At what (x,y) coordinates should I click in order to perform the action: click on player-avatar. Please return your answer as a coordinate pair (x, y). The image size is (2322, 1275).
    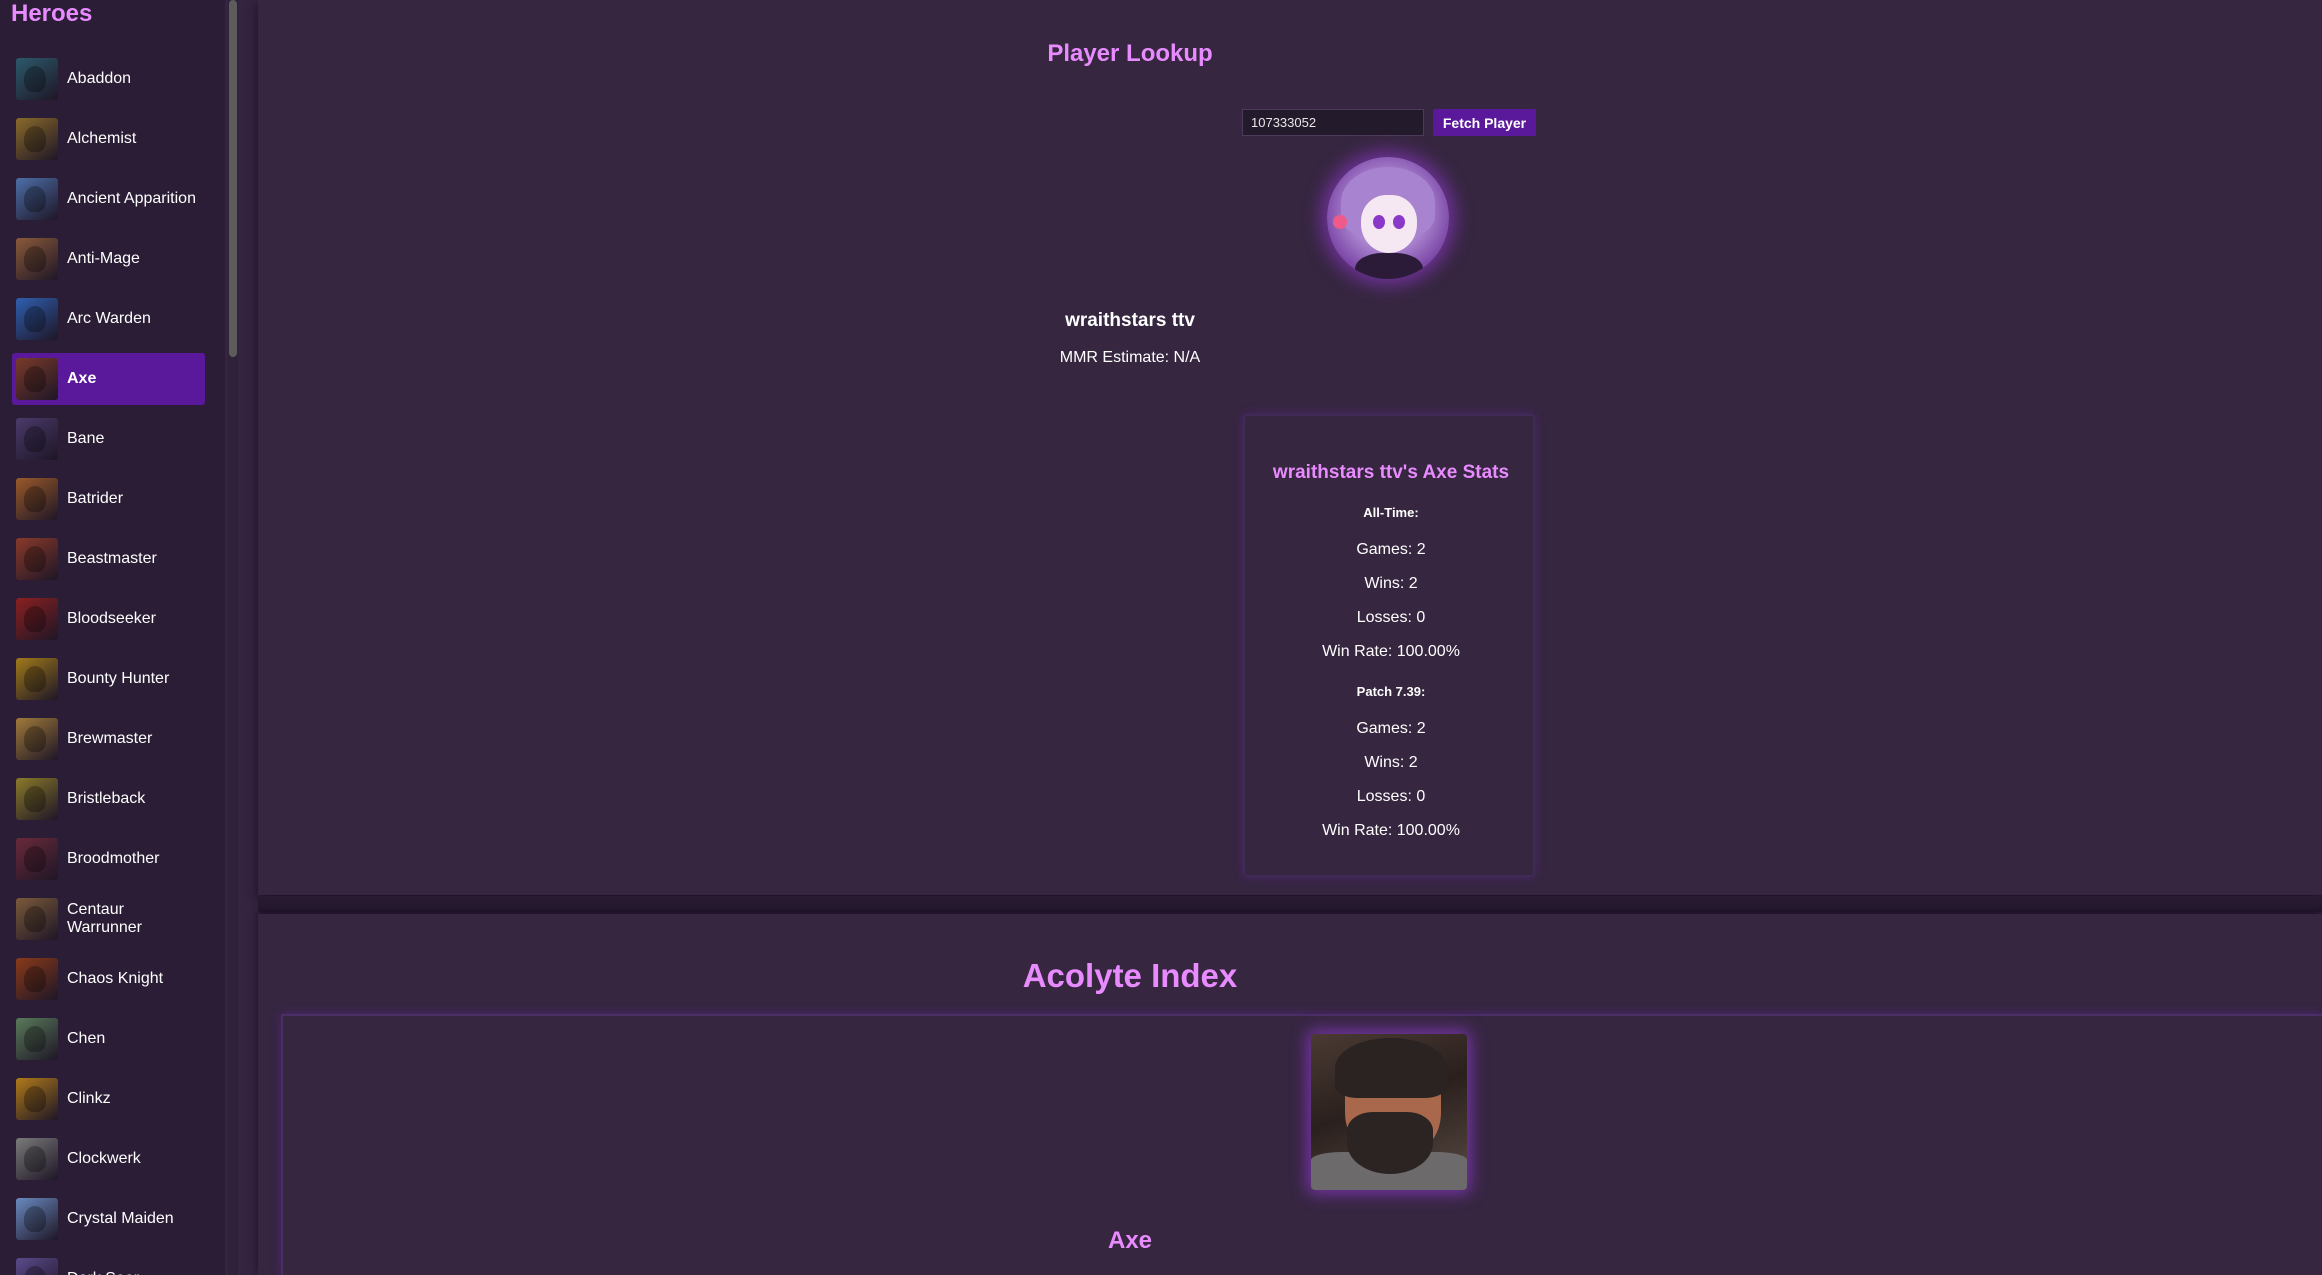
    Looking at the image, I should click on (1388, 218).